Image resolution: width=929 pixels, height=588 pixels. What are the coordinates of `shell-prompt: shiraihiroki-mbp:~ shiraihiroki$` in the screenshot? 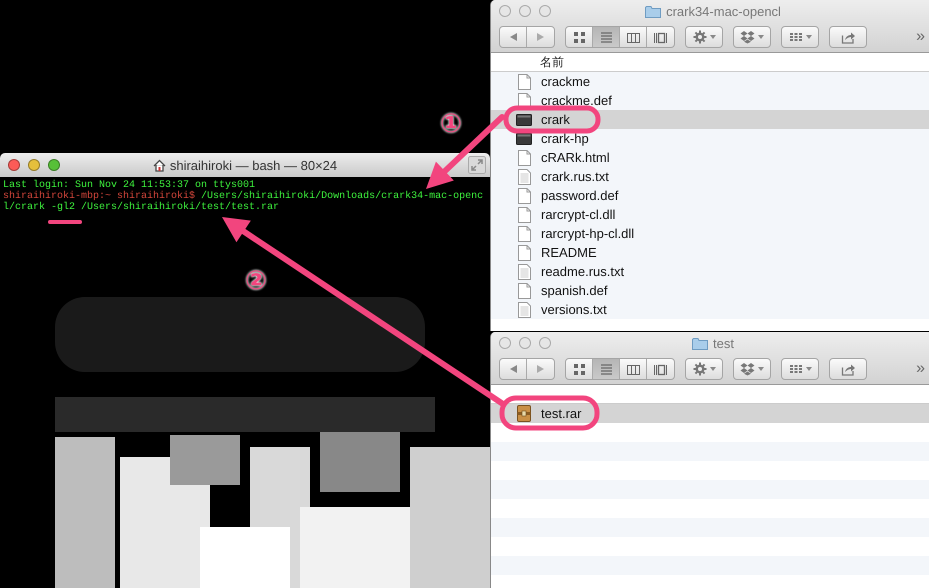 It's located at (99, 196).